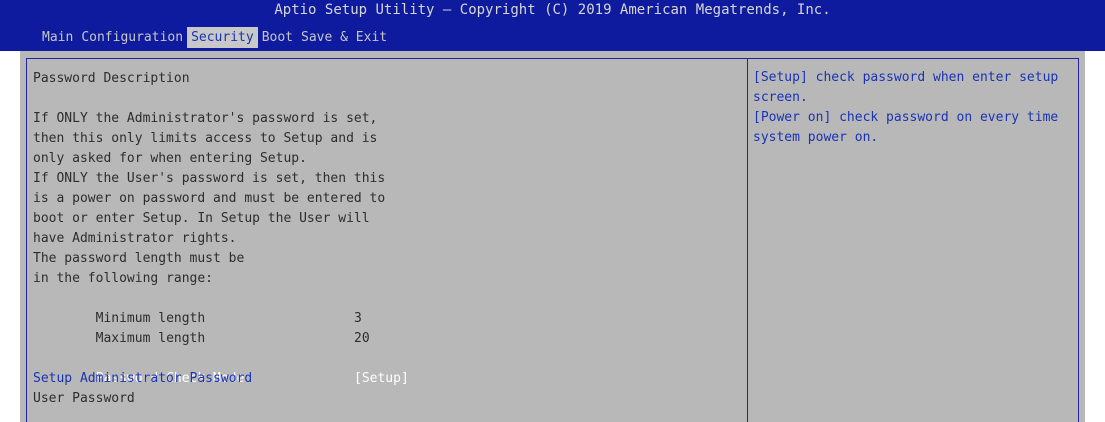  I want to click on description-line: only asked for when entering Setup., so click(170, 158).